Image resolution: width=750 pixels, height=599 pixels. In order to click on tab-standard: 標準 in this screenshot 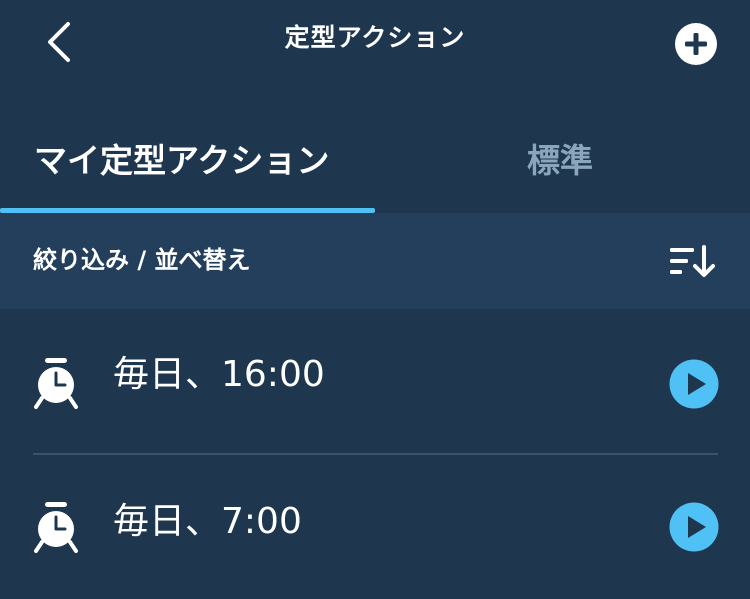, I will do `click(562, 162)`.